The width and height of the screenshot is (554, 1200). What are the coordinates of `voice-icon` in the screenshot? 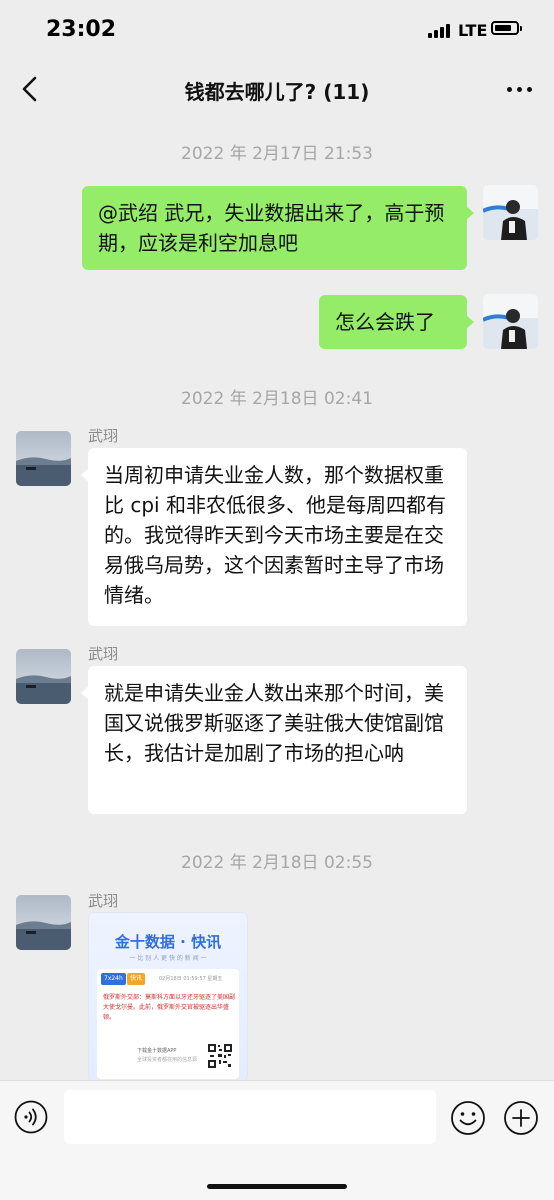 It's located at (31, 1117).